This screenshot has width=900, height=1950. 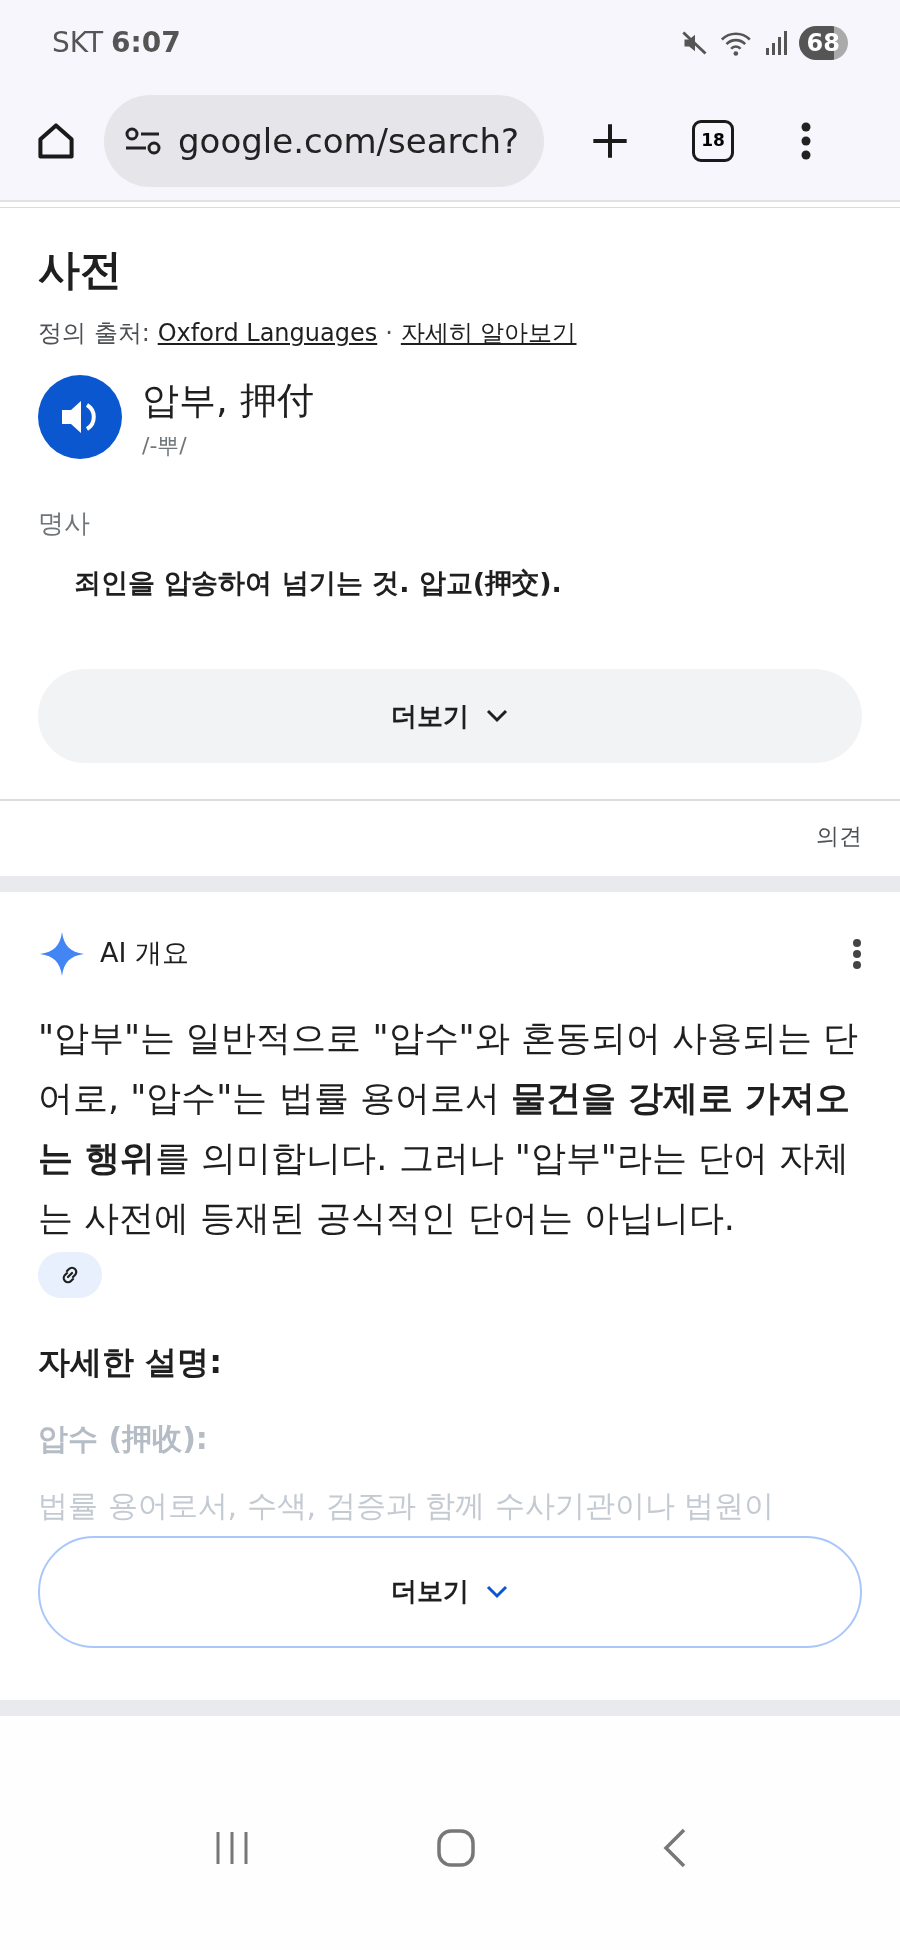 I want to click on definition-text: 죄인을 압송하여 넘기는 것. 압교(押交)., so click(x=318, y=582).